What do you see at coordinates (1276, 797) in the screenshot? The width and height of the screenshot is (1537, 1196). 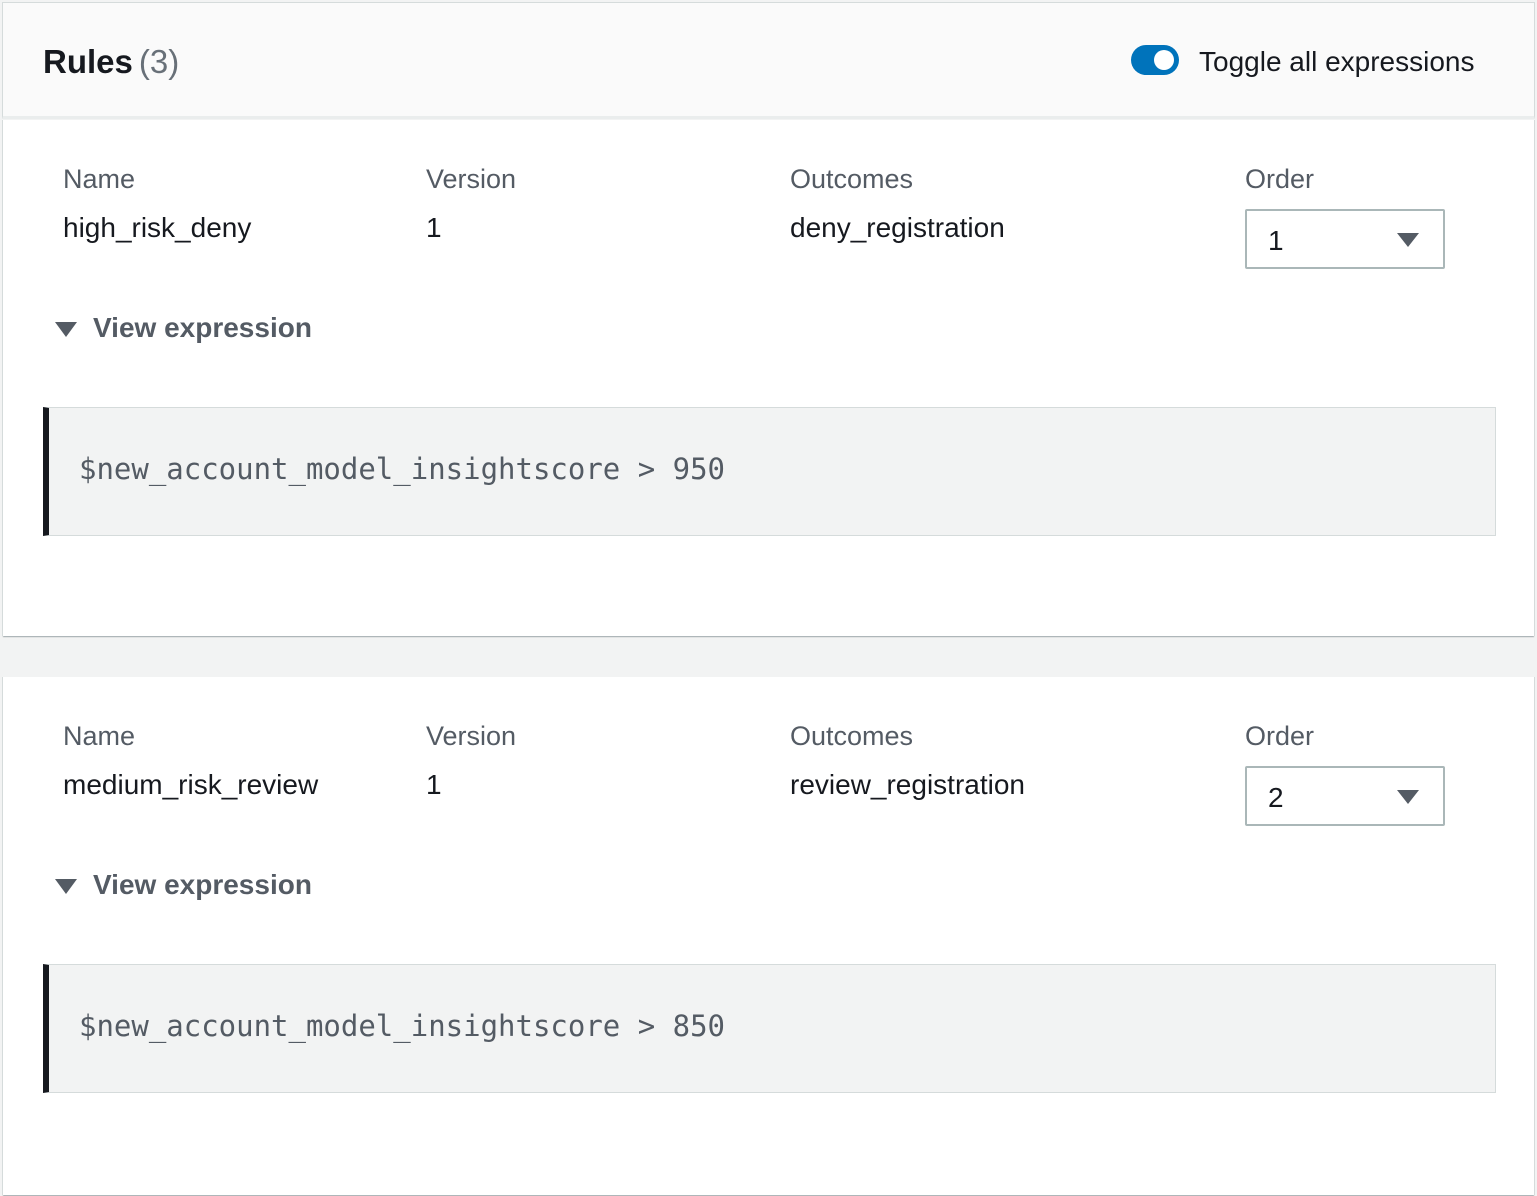 I see `order-select-value: 2` at bounding box center [1276, 797].